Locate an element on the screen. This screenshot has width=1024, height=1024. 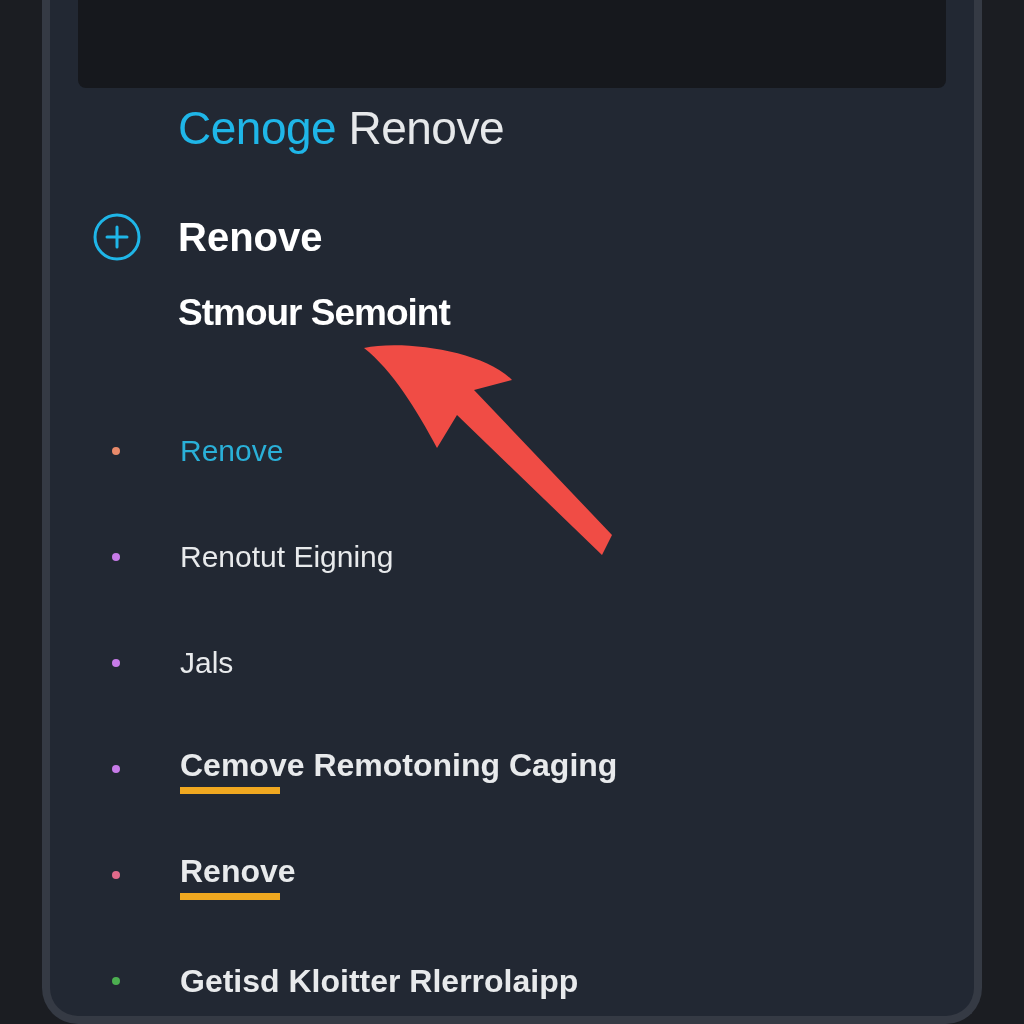
list-item: Getisd Kloitter Rlerrolaipp is located at coordinates (379, 981).